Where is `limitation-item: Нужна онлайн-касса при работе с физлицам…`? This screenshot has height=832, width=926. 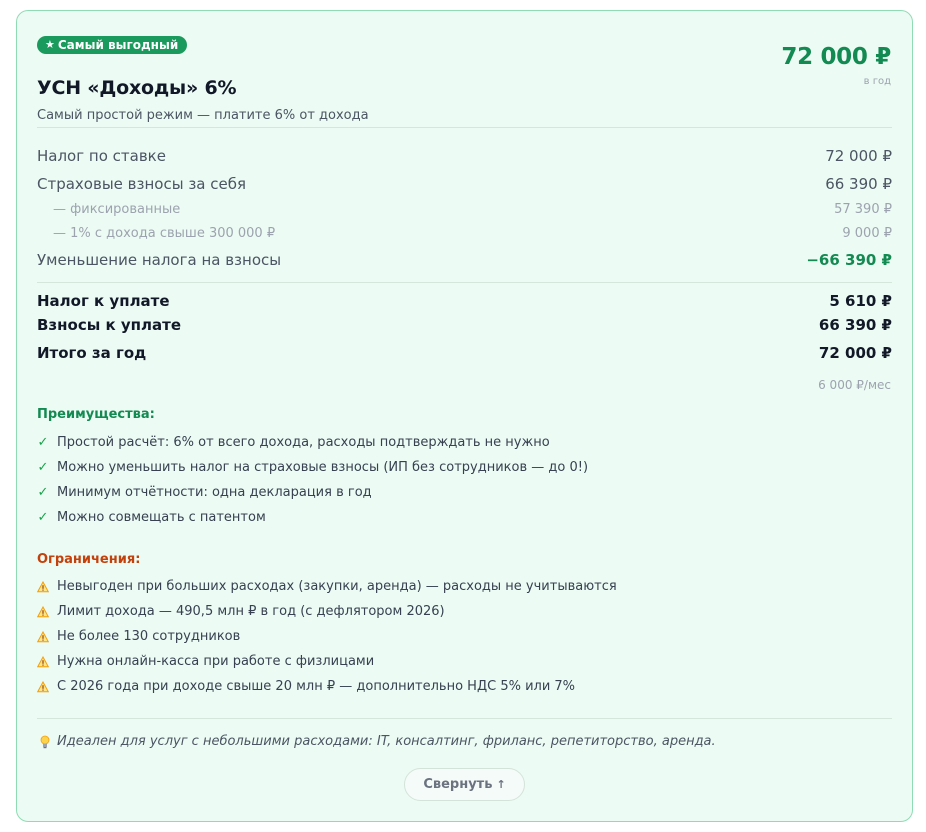 limitation-item: Нужна онлайн-касса при работе с физлицам… is located at coordinates (205, 661).